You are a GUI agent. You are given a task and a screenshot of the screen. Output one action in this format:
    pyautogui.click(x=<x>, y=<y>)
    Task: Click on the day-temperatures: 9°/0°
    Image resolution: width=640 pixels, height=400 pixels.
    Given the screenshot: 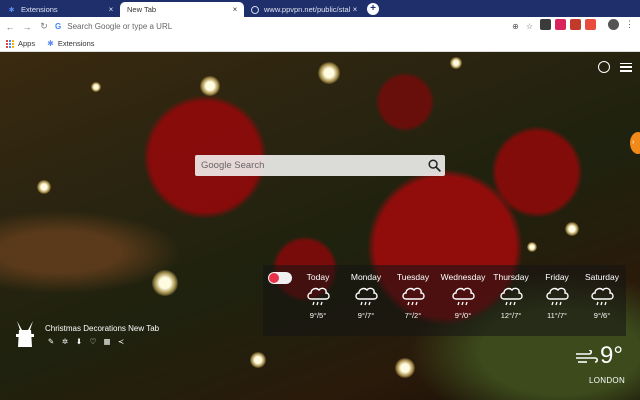 What is the action you would take?
    pyautogui.click(x=463, y=315)
    